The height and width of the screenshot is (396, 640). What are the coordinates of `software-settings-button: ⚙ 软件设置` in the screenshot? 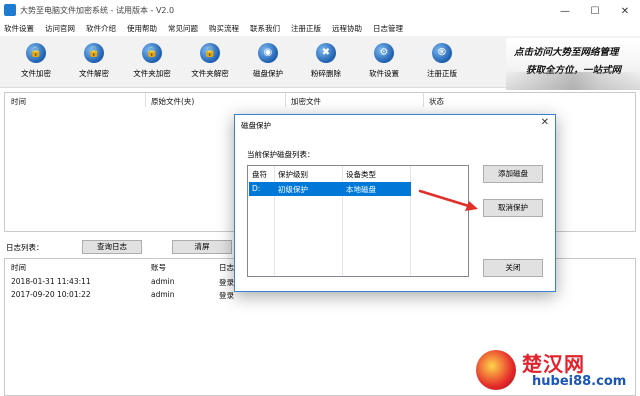 It's located at (384, 62).